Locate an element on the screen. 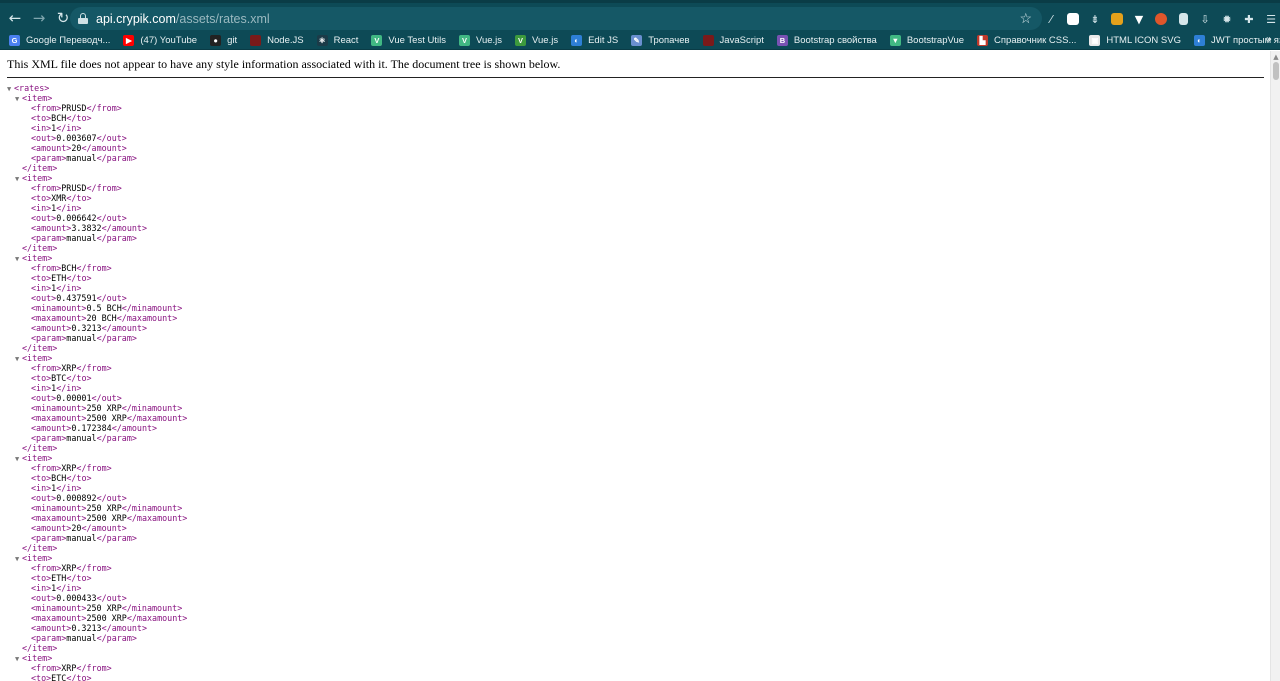 The height and width of the screenshot is (681, 1280). vue-devtools-icon: ▼ is located at coordinates (1139, 19).